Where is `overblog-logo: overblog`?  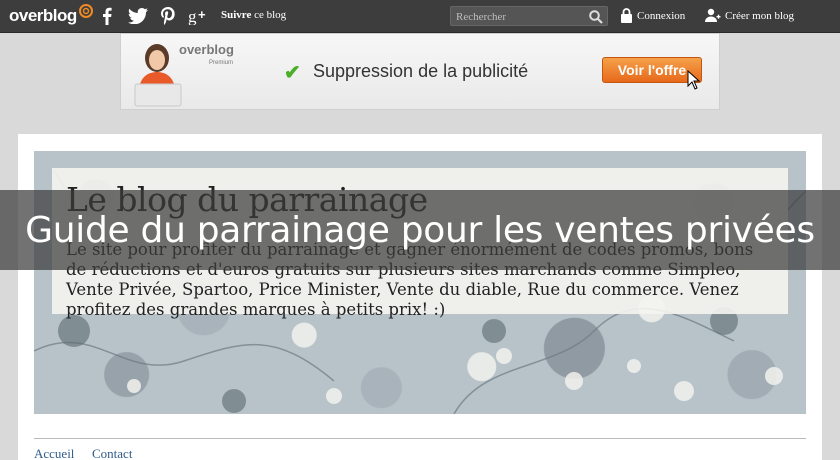 overblog-logo: overblog is located at coordinates (51, 16).